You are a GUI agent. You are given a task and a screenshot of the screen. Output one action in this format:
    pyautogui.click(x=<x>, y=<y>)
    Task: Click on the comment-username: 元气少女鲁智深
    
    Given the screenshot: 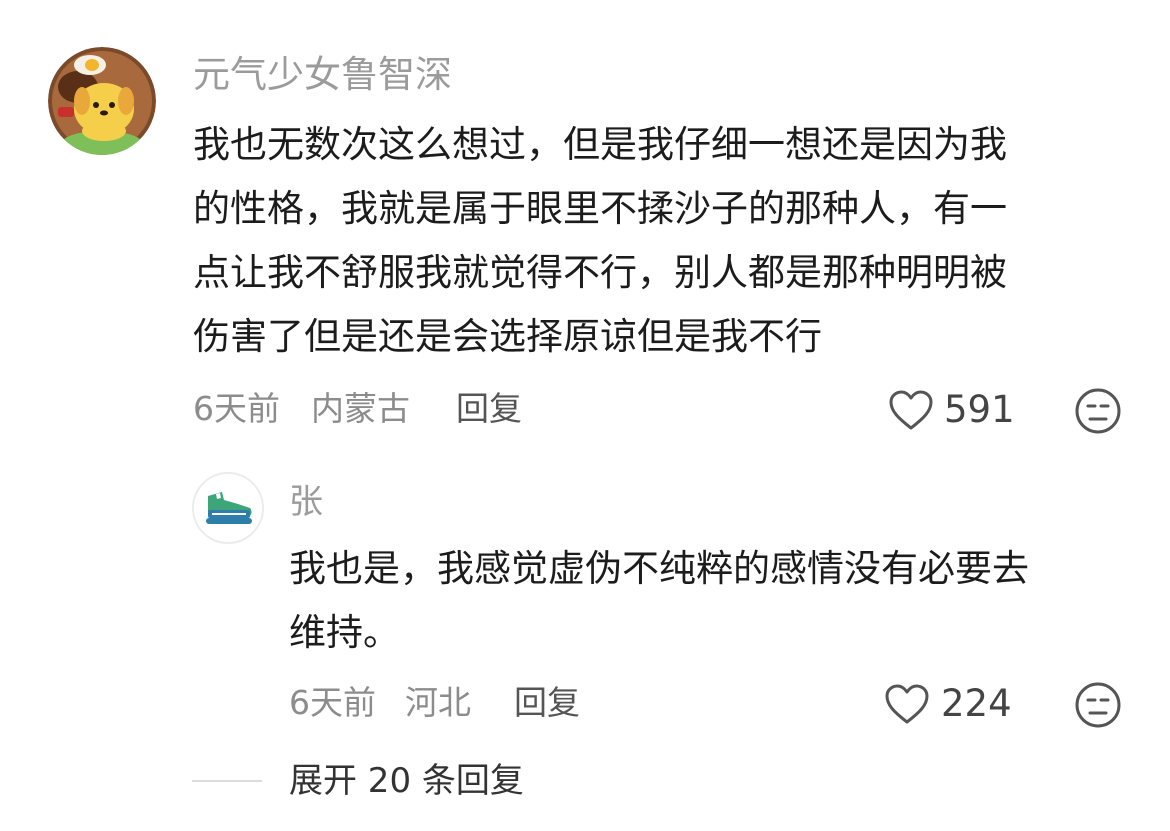 What is the action you would take?
    pyautogui.click(x=322, y=75)
    